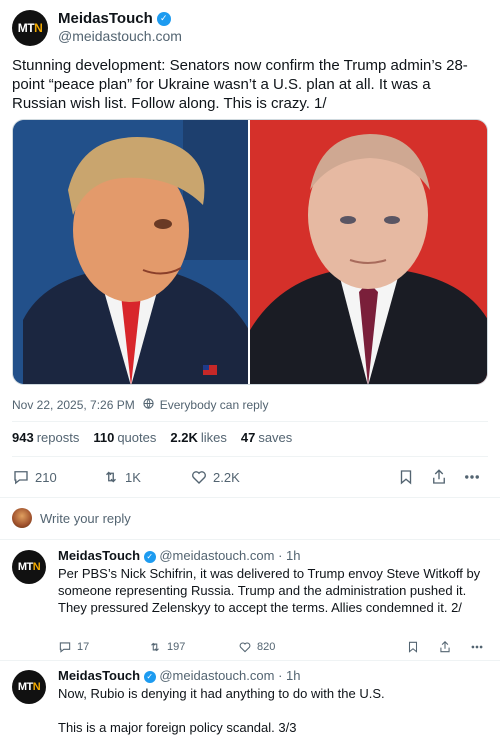 The height and width of the screenshot is (738, 500). I want to click on saves-stat: 47 saves, so click(266, 437).